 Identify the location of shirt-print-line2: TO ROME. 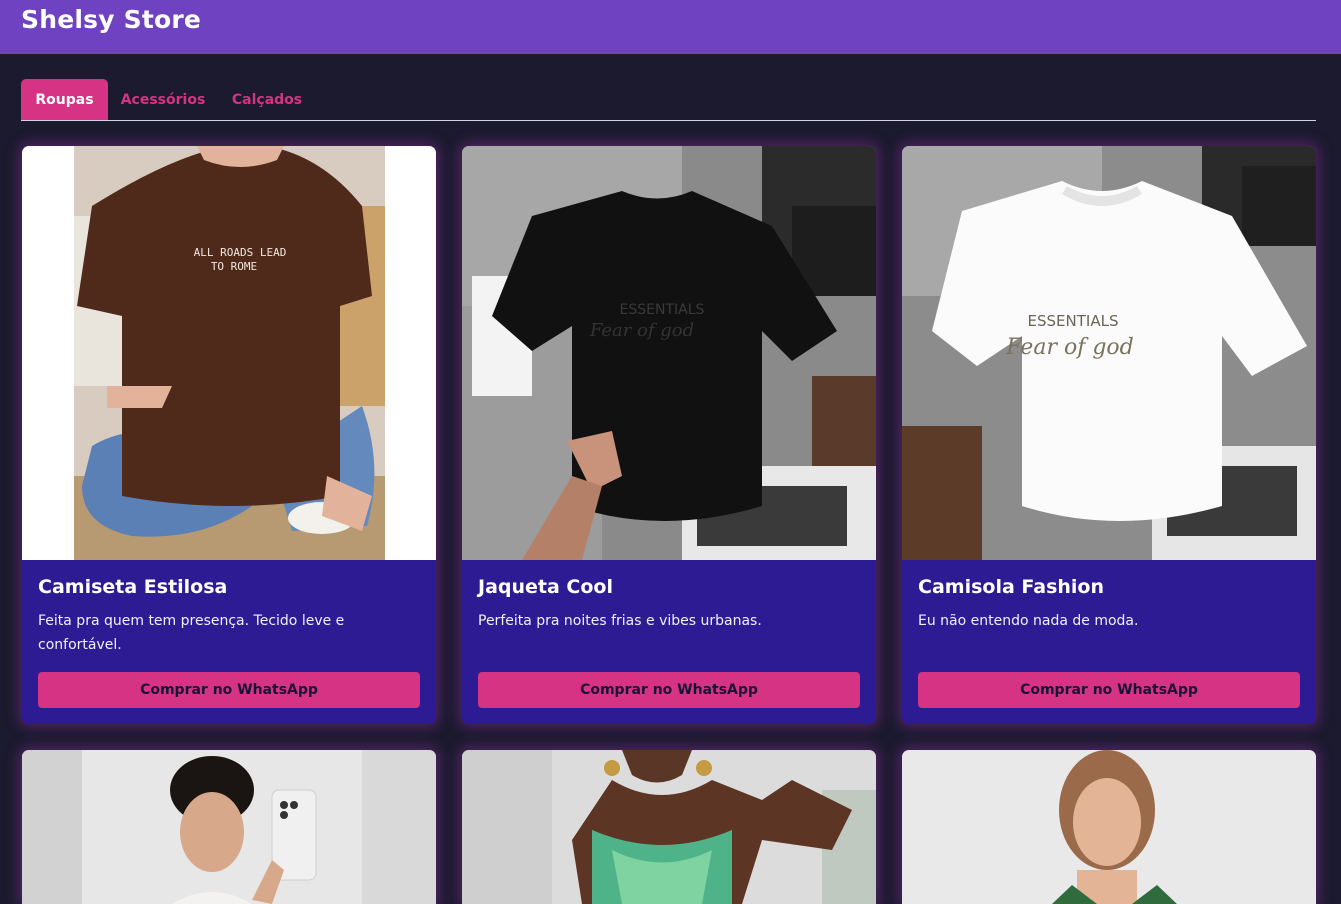
(234, 266).